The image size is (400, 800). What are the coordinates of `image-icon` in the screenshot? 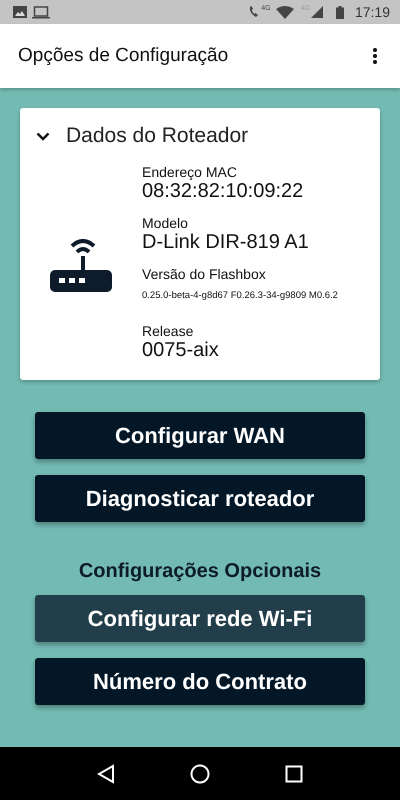 It's located at (20, 12).